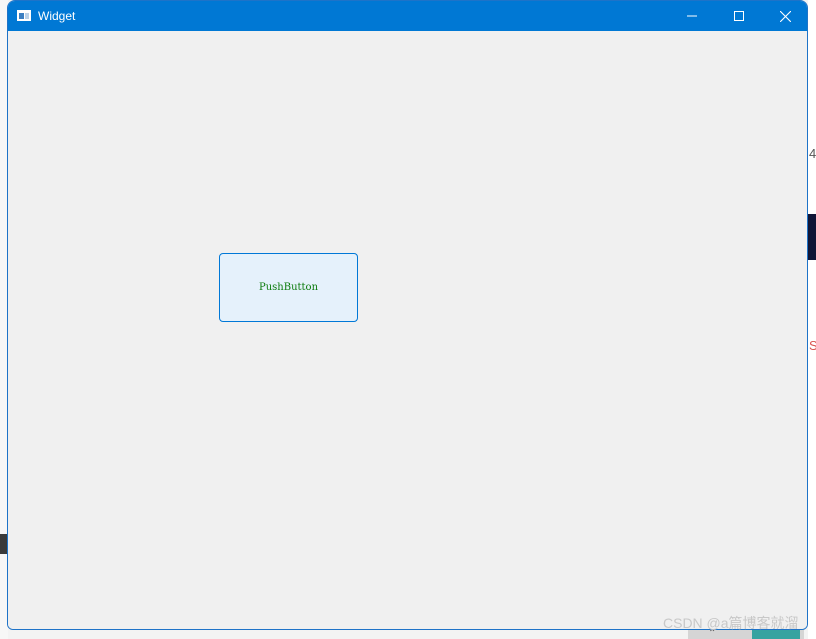 This screenshot has width=816, height=639. I want to click on close-icon, so click(785, 16).